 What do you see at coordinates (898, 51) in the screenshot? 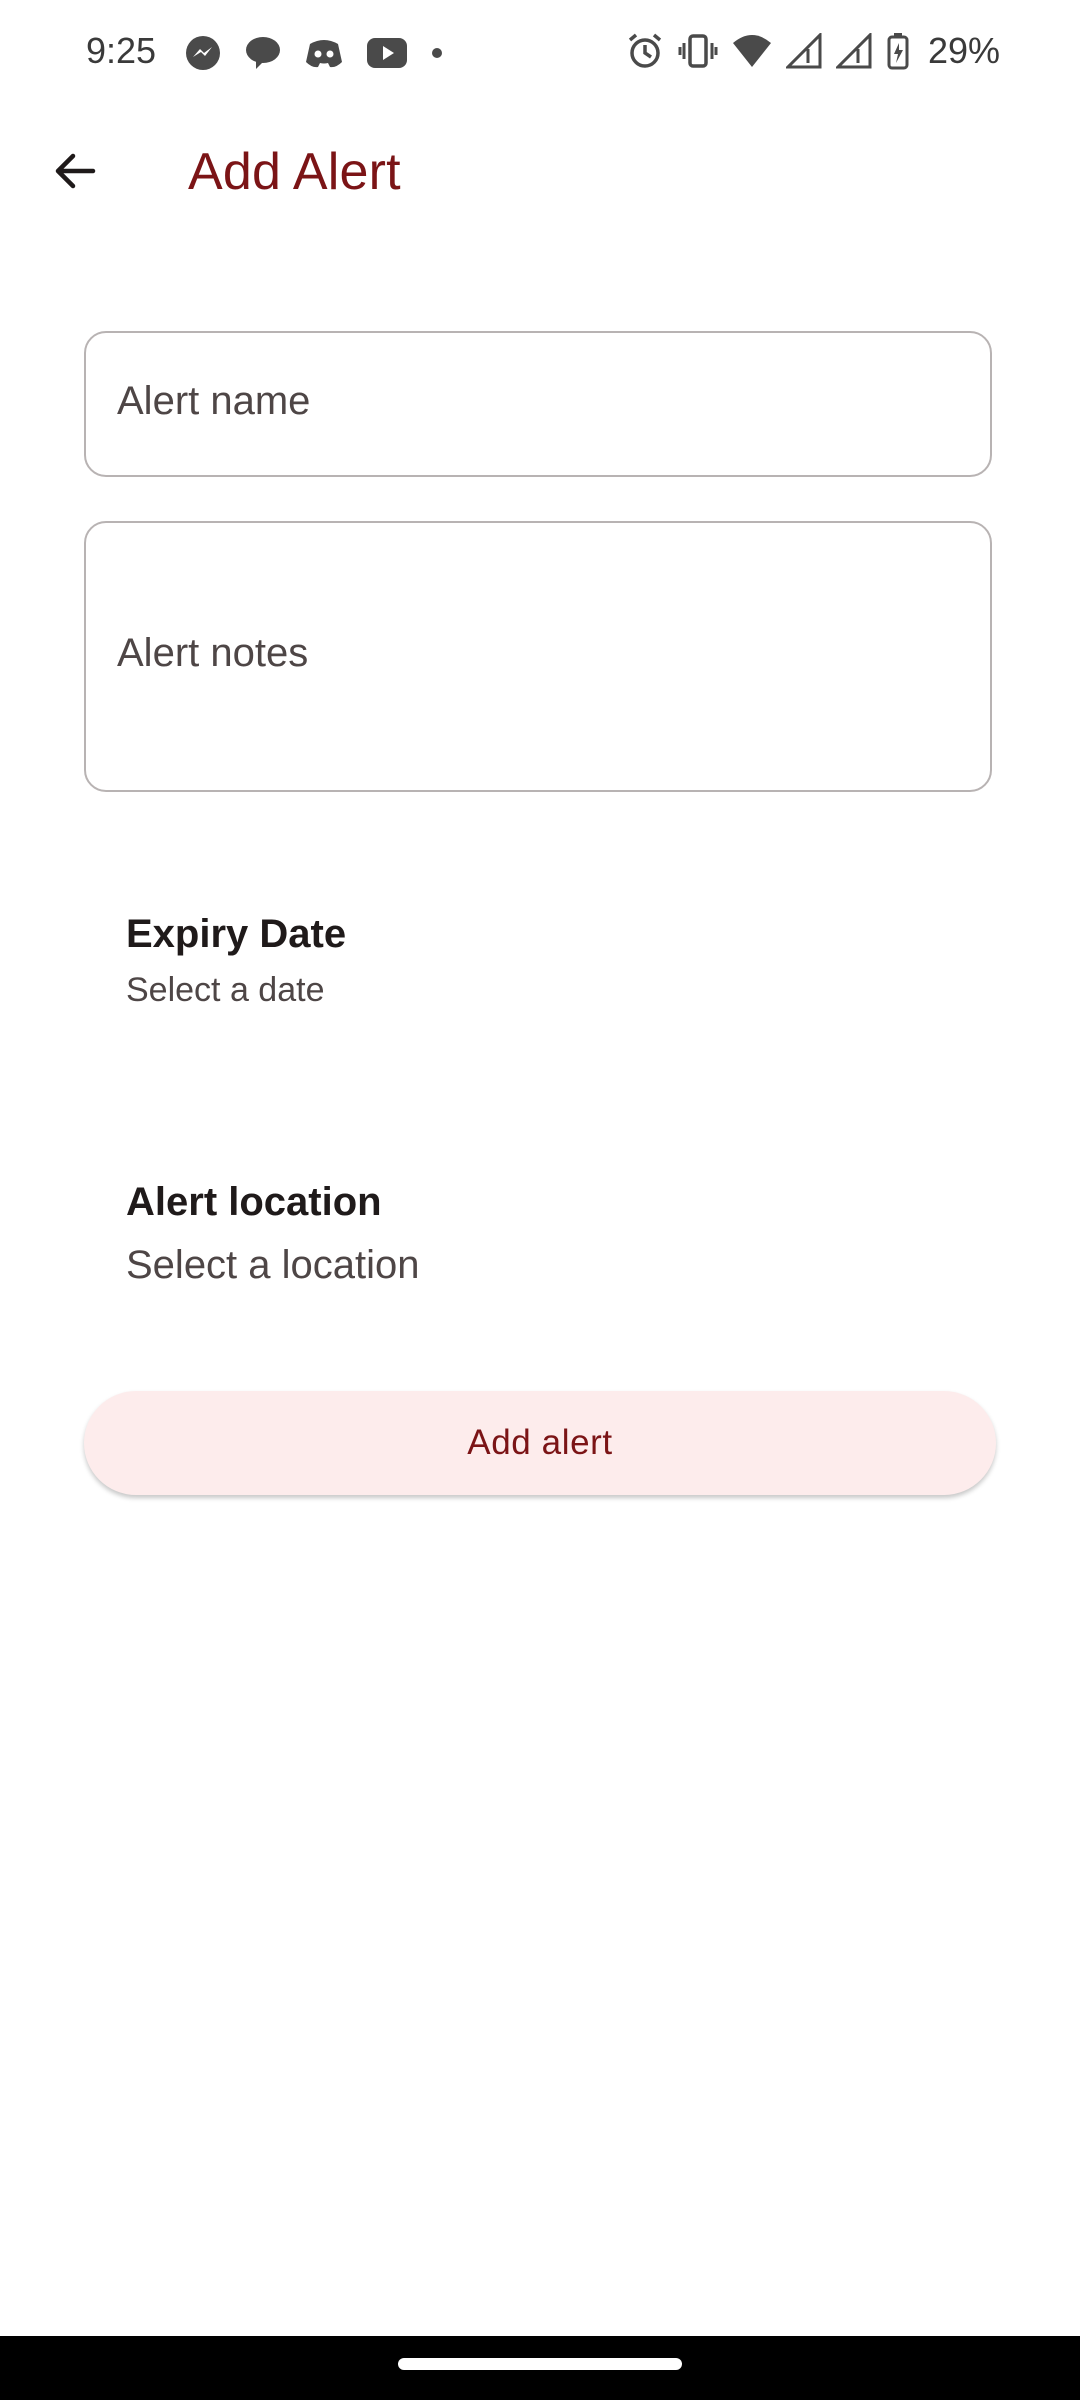
I see `battery-charging-icon` at bounding box center [898, 51].